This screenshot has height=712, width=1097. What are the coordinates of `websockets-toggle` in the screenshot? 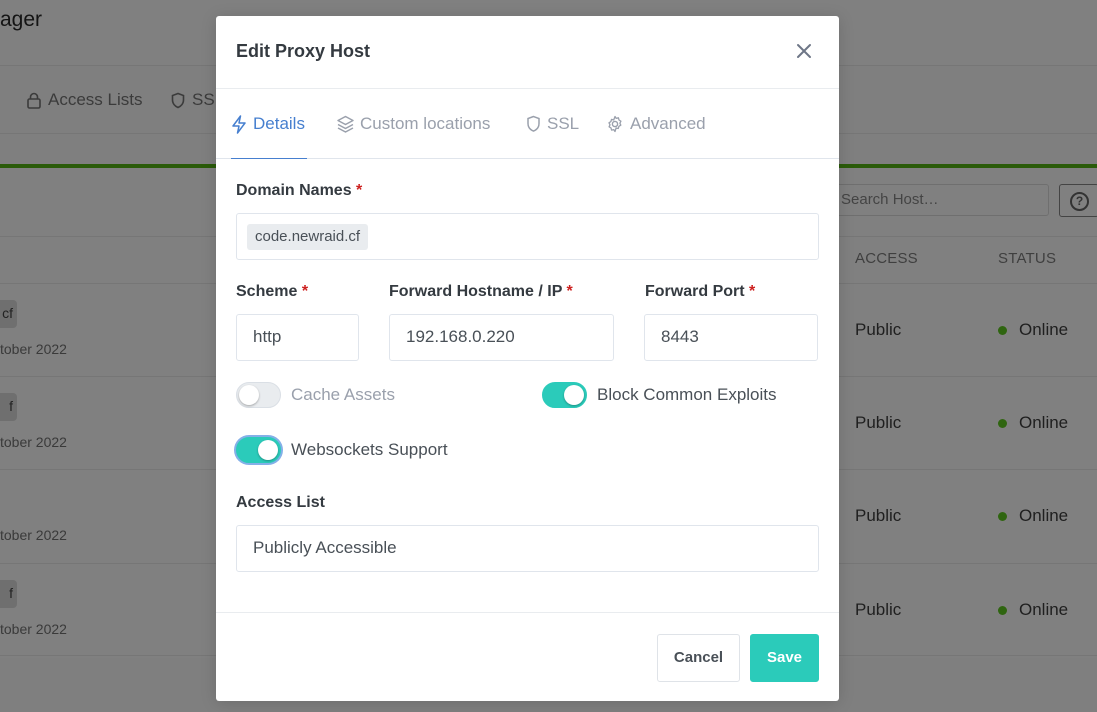 It's located at (258, 450).